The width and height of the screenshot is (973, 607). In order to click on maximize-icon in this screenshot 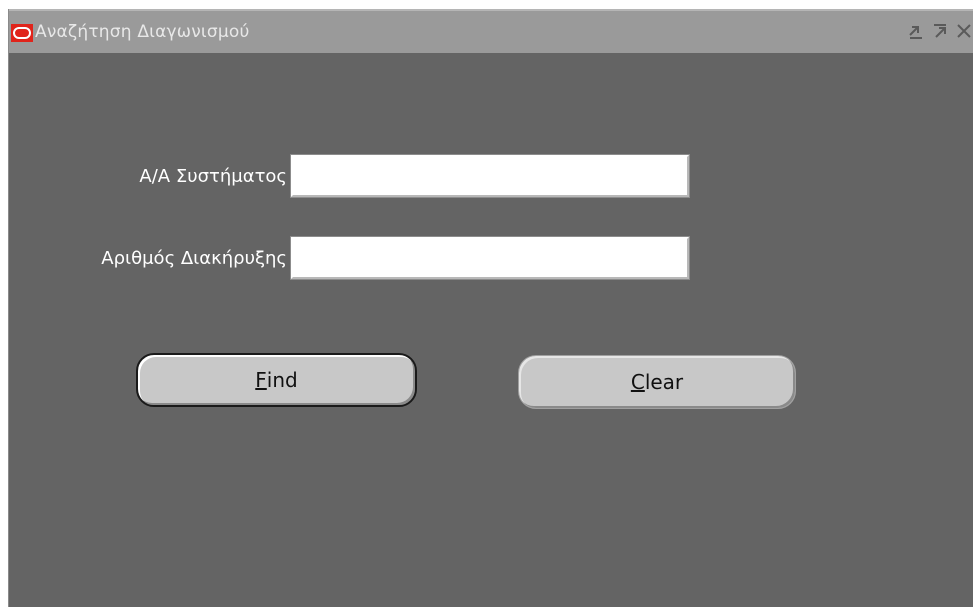, I will do `click(940, 31)`.